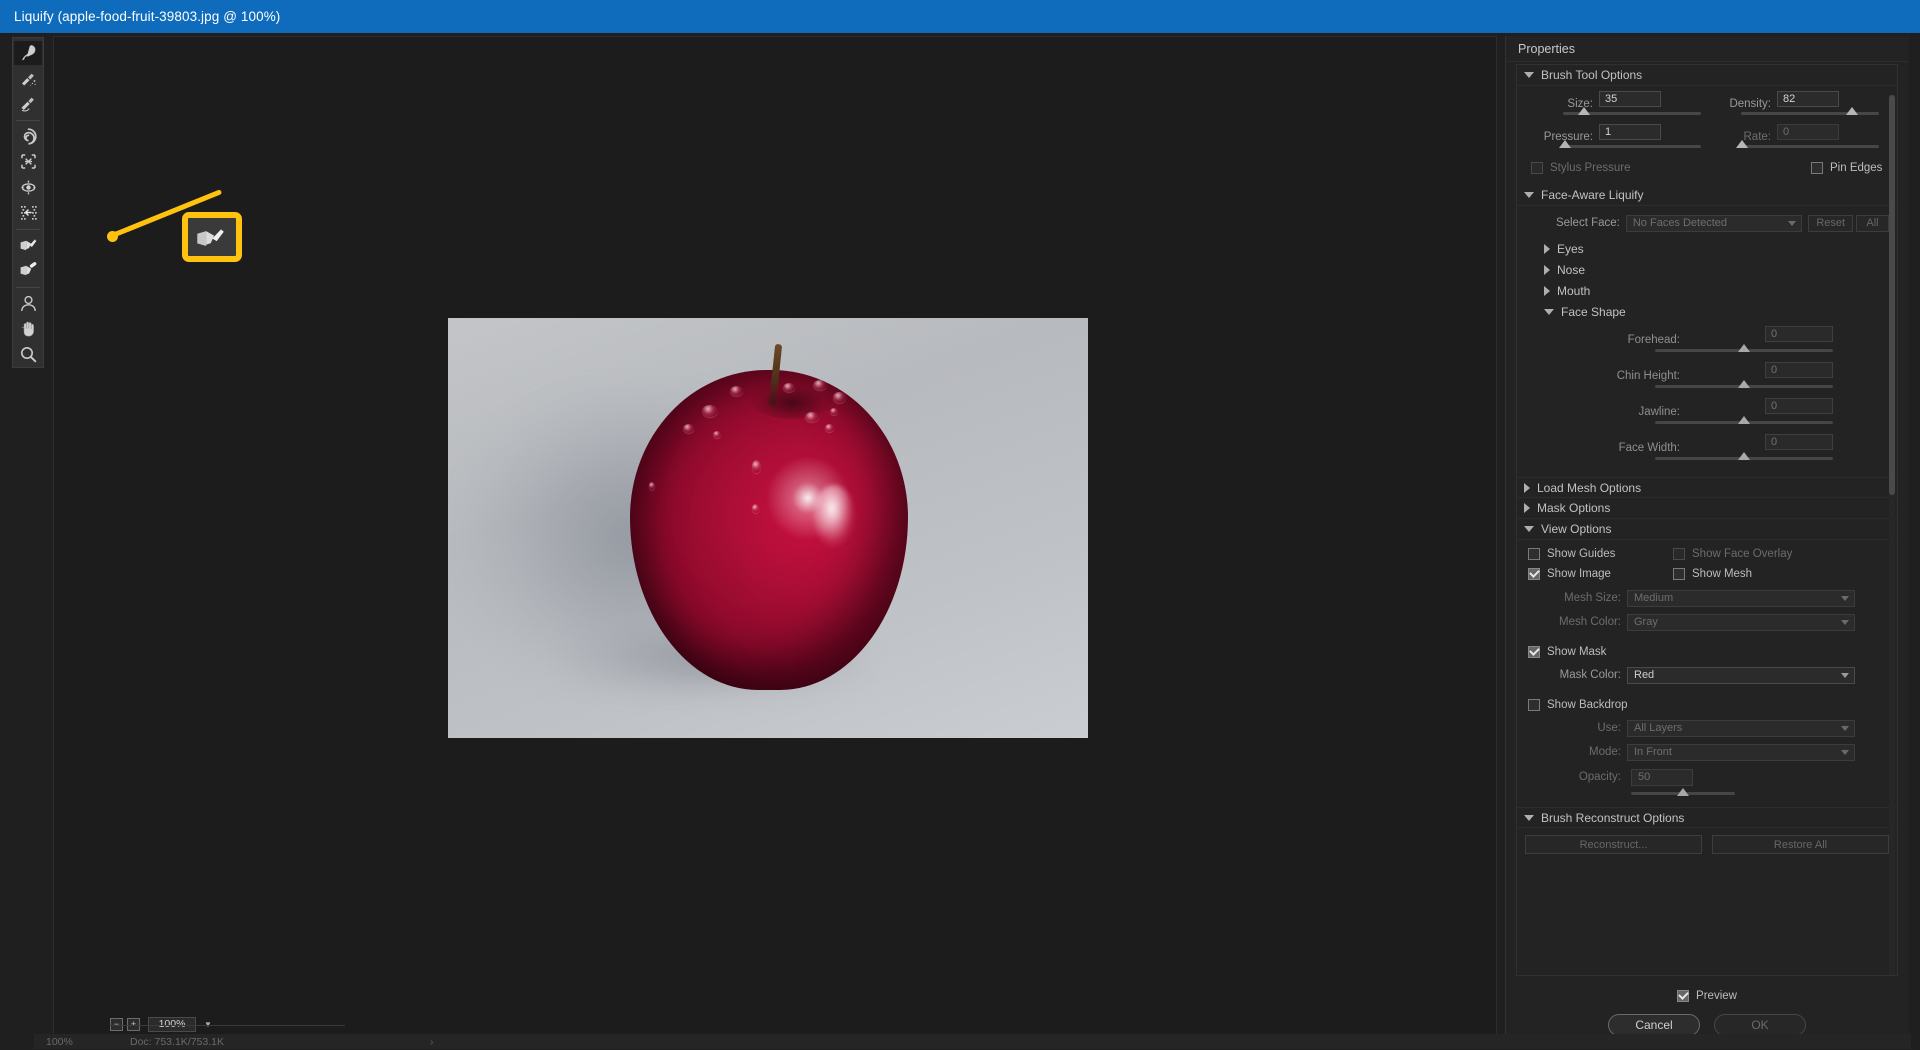 This screenshot has height=1050, width=1920. I want to click on section-mask-options: Mask Options, so click(1707, 508).